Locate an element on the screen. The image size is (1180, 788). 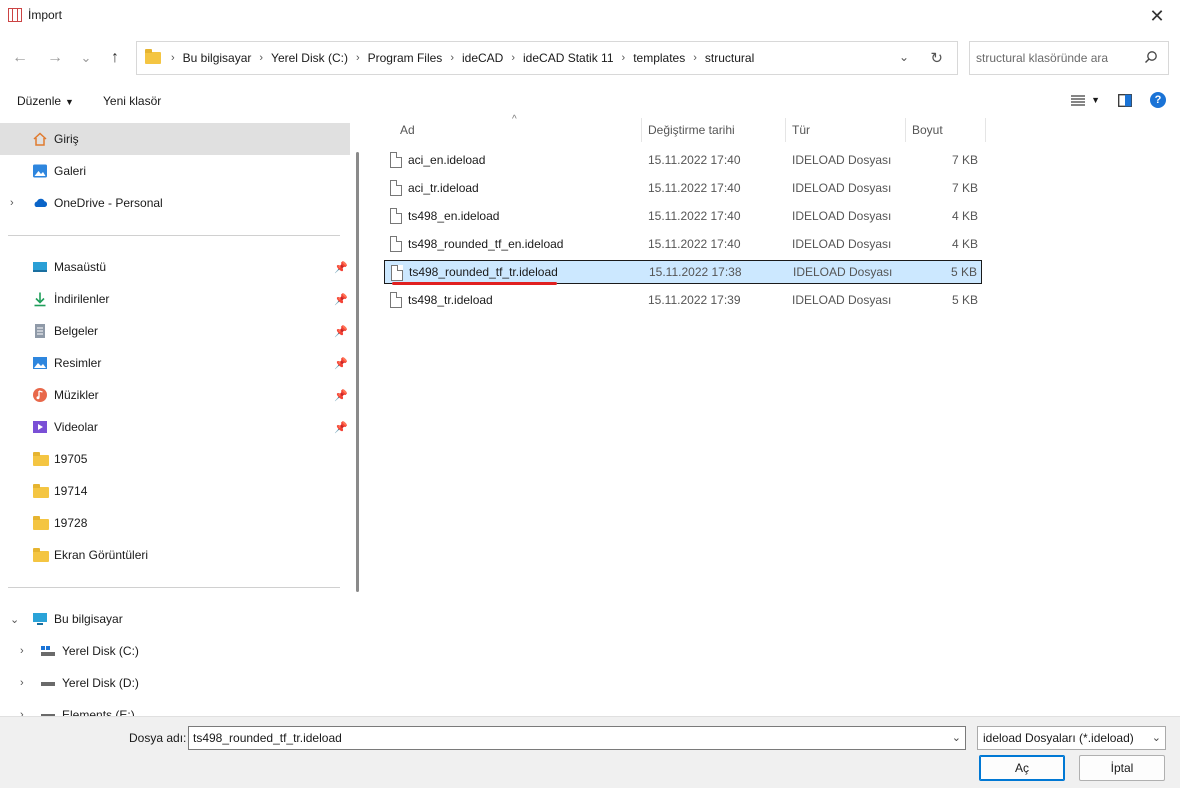
sidebar-item-onedrive: › OneDrive - Personal is located at coordinates (175, 203).